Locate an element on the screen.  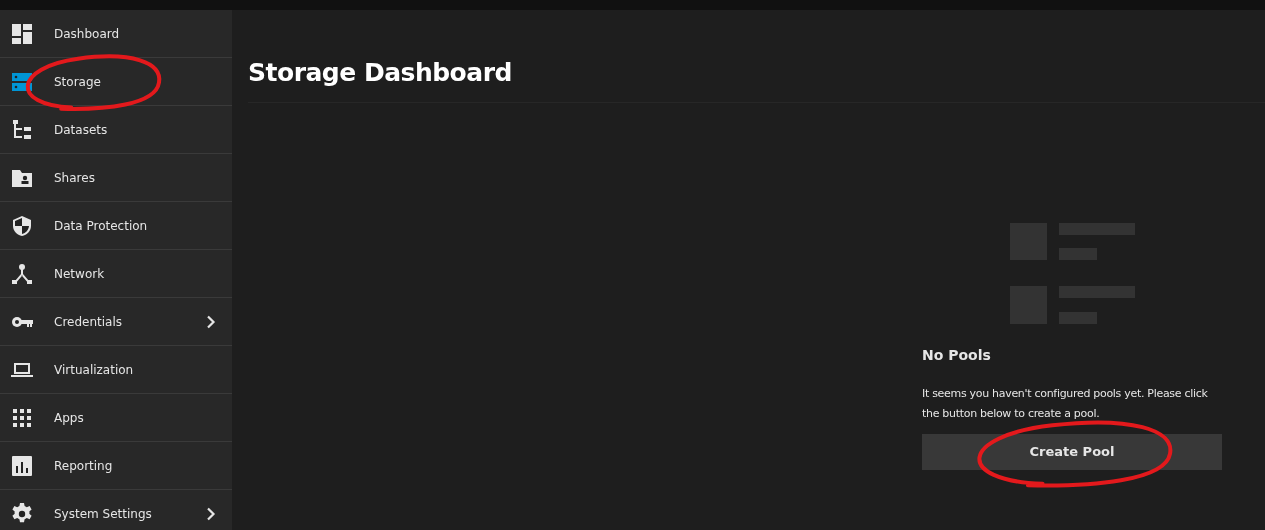
nav-item: Shares is located at coordinates (116, 178).